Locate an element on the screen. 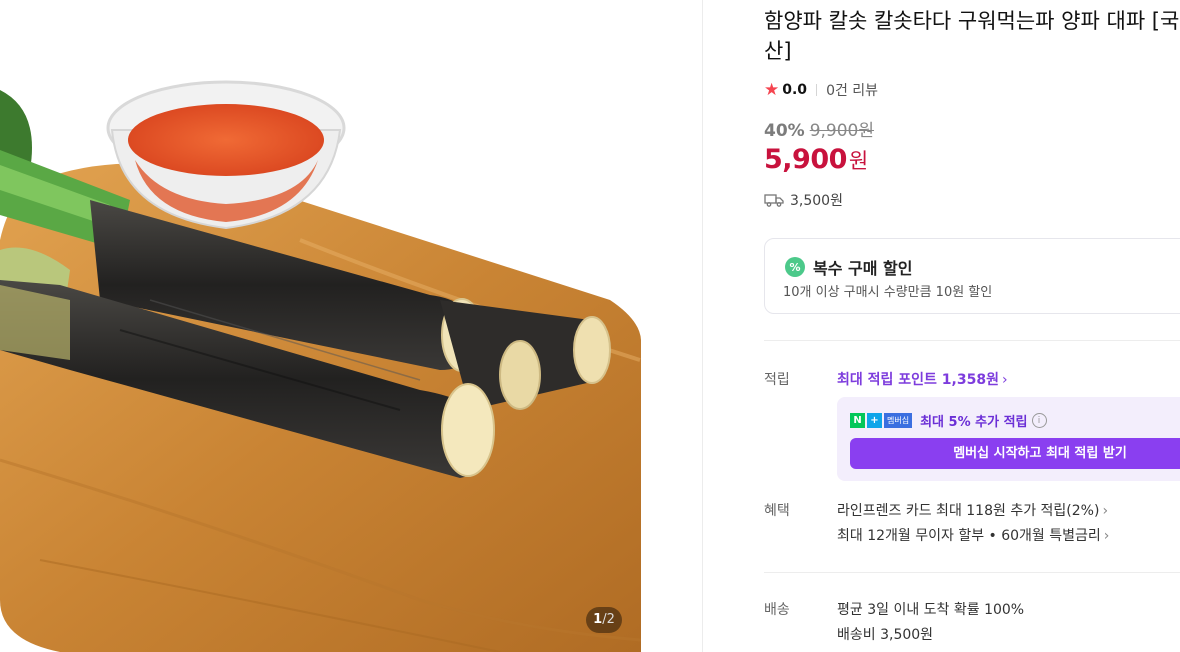 This screenshot has width=1180, height=652. total-pages: /2 is located at coordinates (608, 619).